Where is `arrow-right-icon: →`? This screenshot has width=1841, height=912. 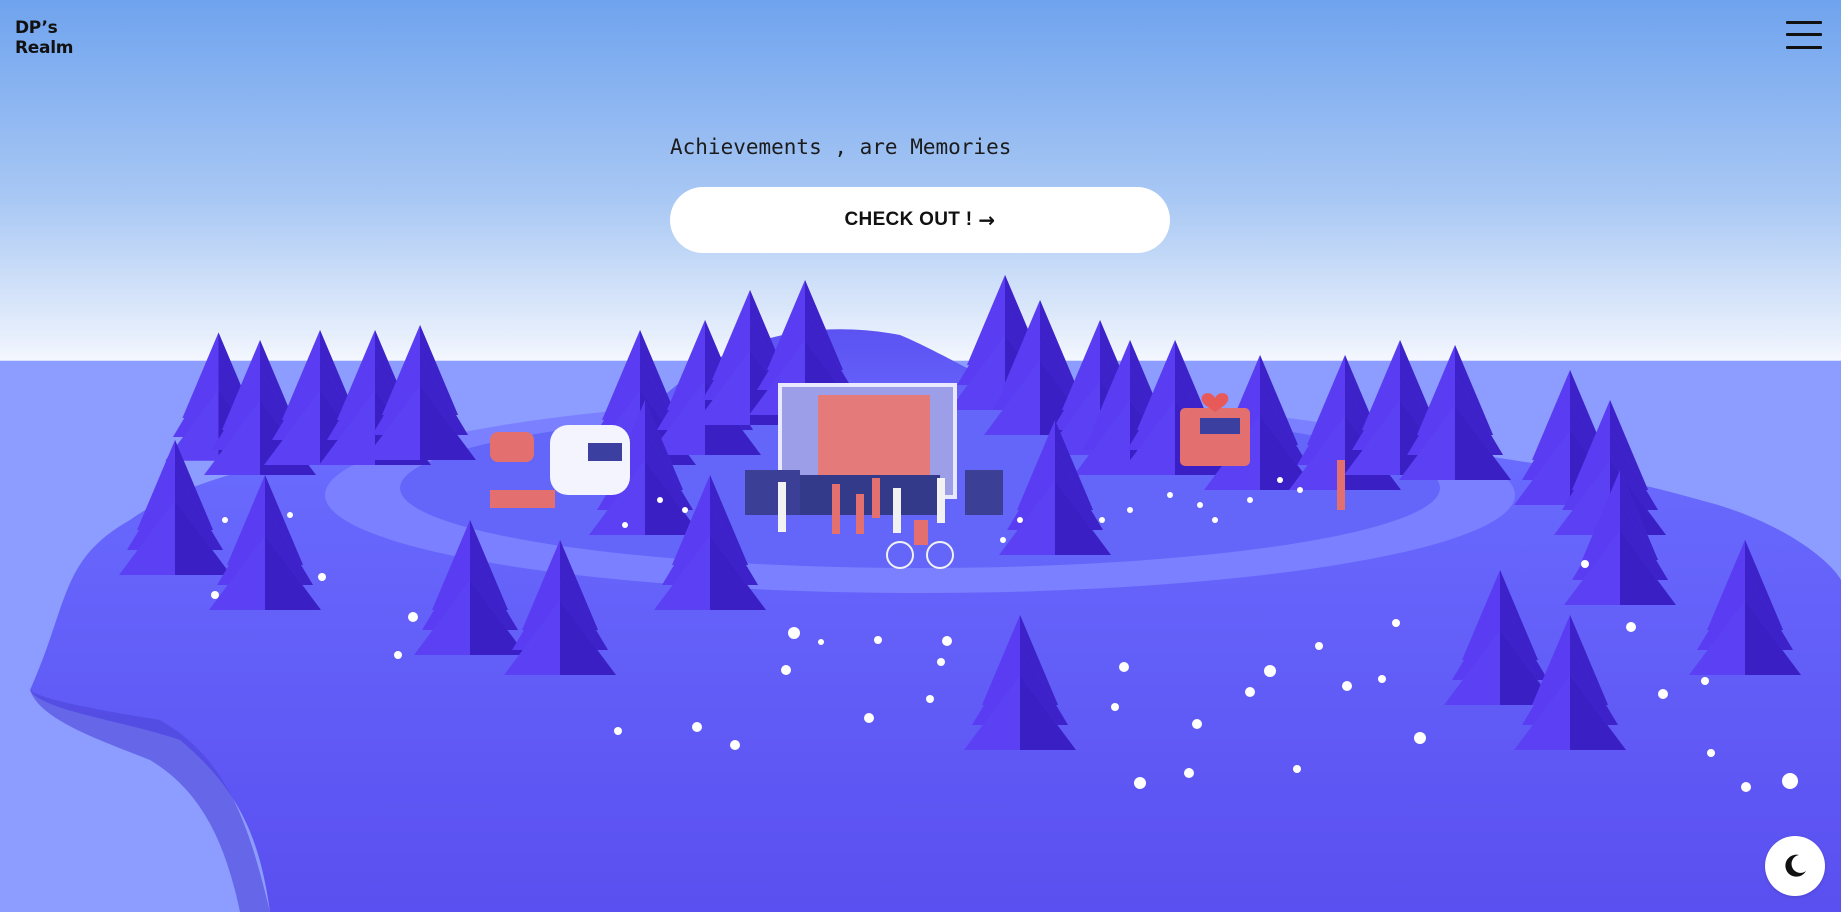 arrow-right-icon: → is located at coordinates (987, 220).